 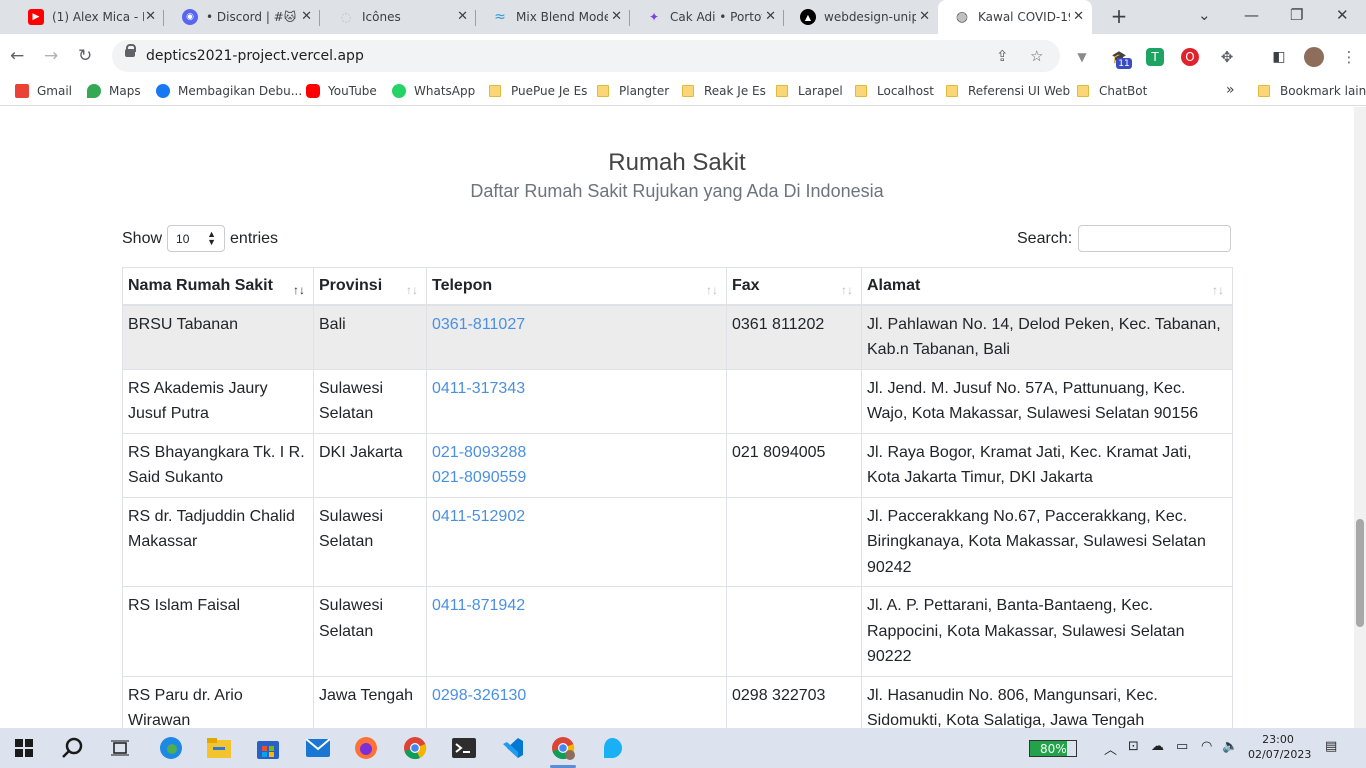 What do you see at coordinates (1230, 746) in the screenshot?
I see `volume-icon: 🔈` at bounding box center [1230, 746].